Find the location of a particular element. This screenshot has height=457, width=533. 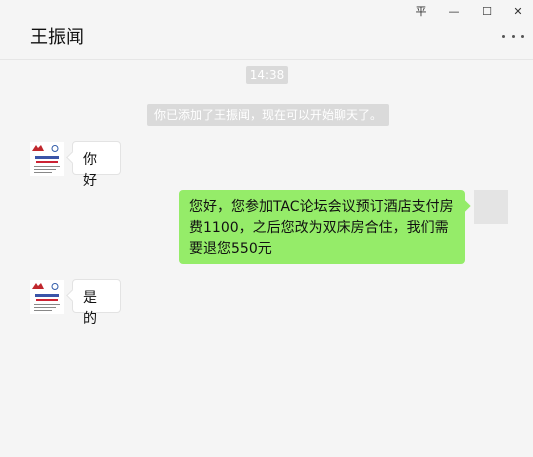

message-bubble-incoming: 是的 is located at coordinates (96, 303).